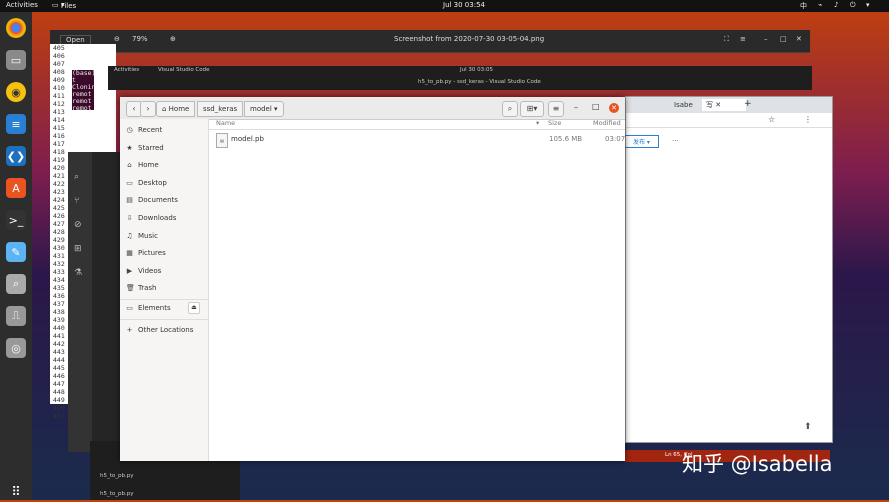 Image resolution: width=889 pixels, height=502 pixels. What do you see at coordinates (154, 308) in the screenshot?
I see `sidebar-item-label: Elements` at bounding box center [154, 308].